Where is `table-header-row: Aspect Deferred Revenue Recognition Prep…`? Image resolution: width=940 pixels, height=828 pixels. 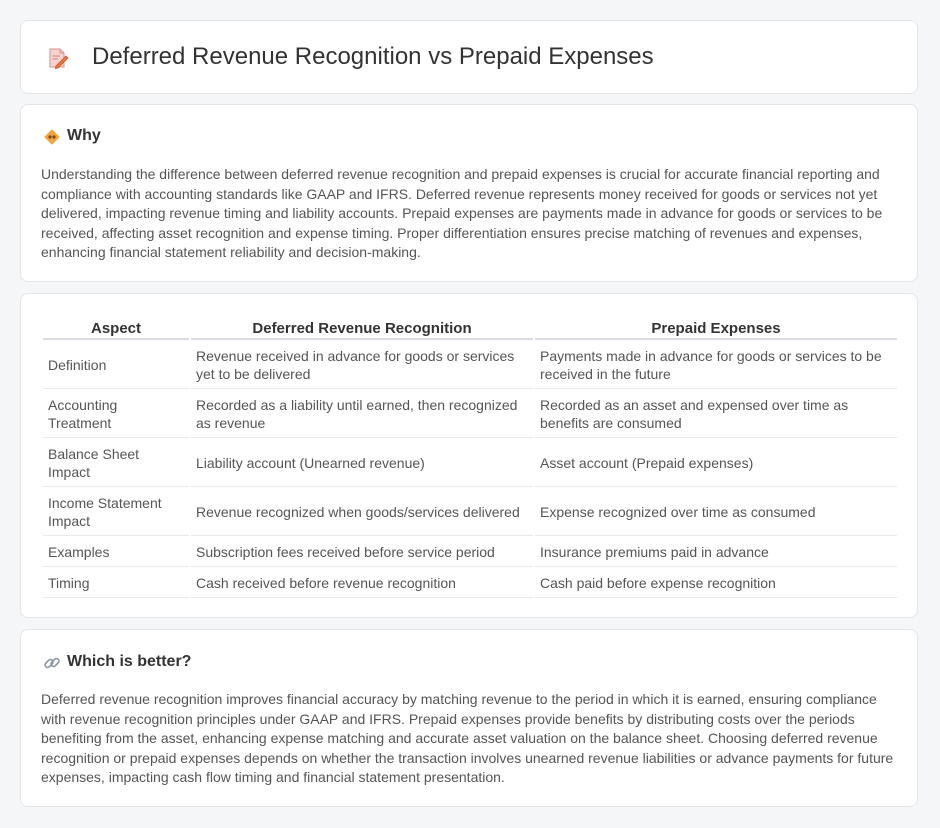
table-header-row: Aspect Deferred Revenue Recognition Prep… is located at coordinates (470, 328).